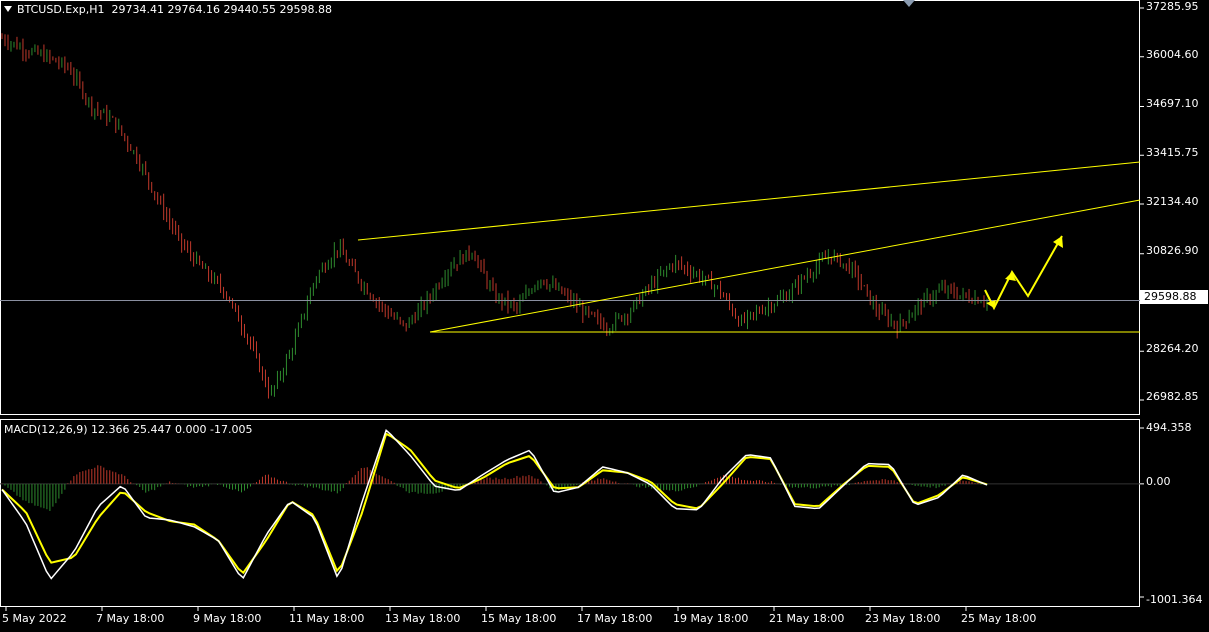 This screenshot has height=632, width=1209. What do you see at coordinates (519, 618) in the screenshot?
I see `time-tick: 15 May 18:00` at bounding box center [519, 618].